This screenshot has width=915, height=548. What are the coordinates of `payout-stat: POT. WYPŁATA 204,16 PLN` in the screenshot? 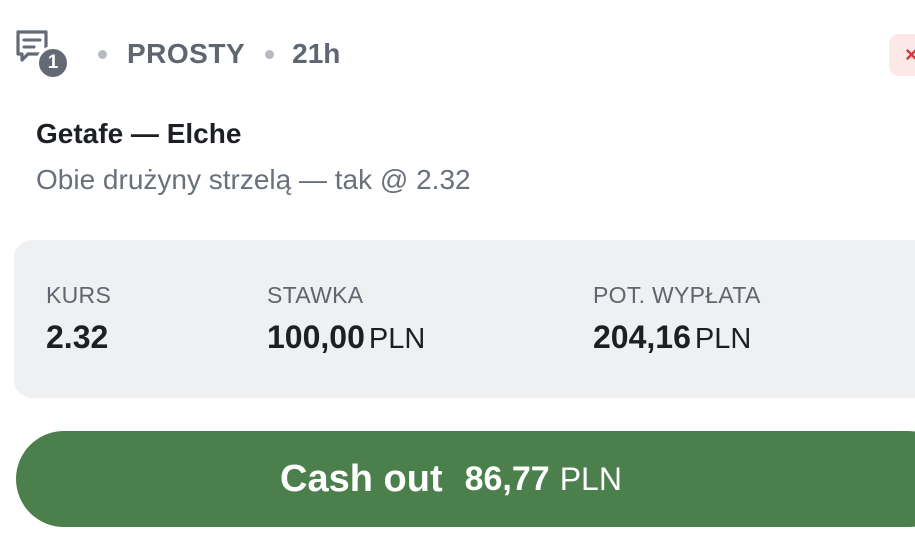 It's located at (677, 319).